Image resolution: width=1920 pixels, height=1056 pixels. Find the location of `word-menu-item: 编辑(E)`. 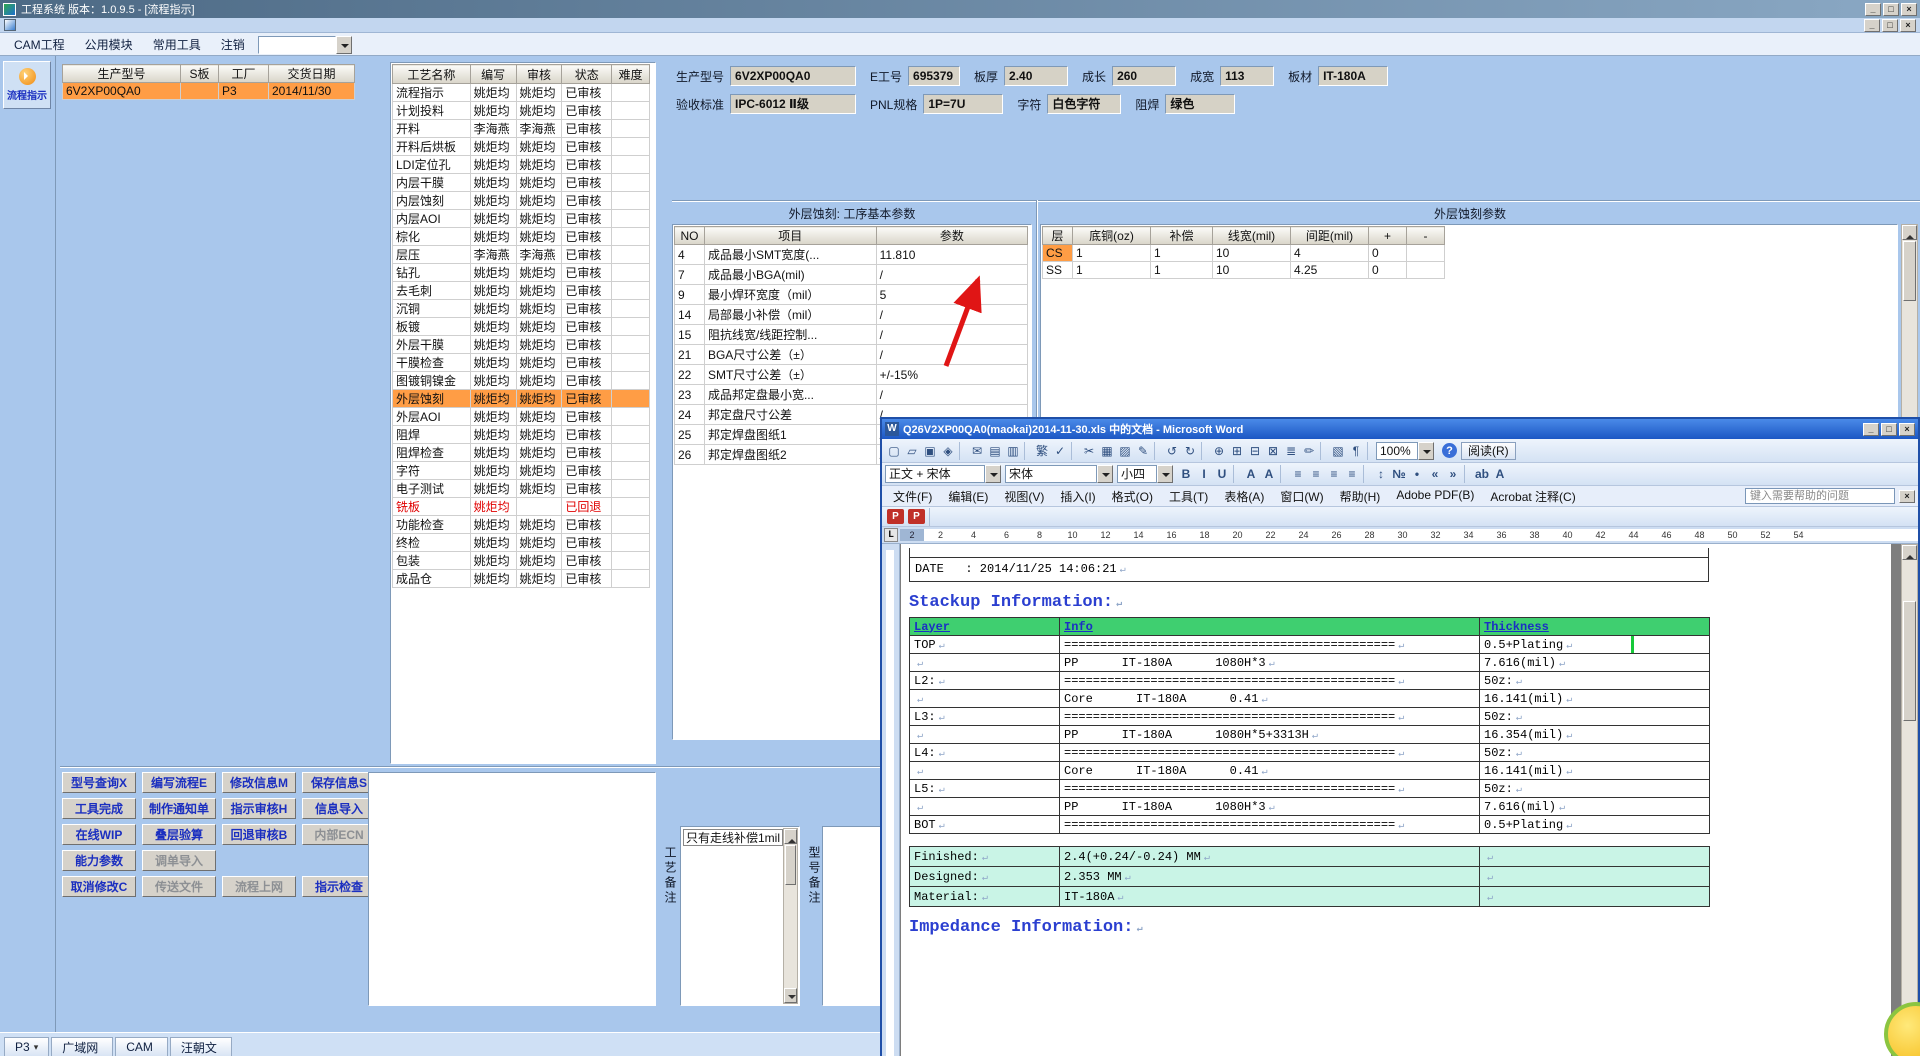

word-menu-item: 编辑(E) is located at coordinates (968, 496).